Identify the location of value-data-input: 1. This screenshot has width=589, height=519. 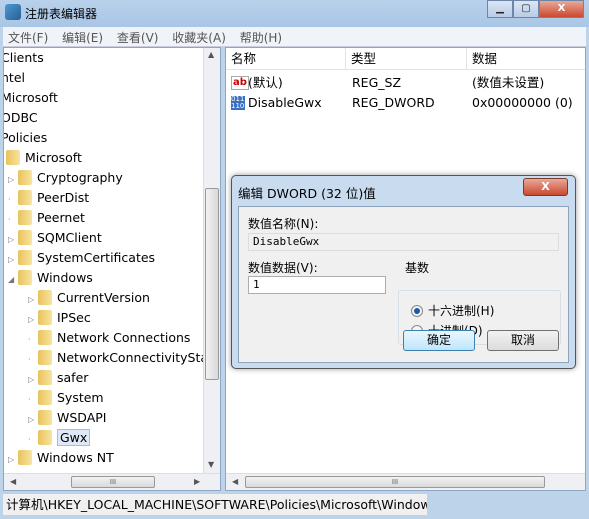
(317, 285).